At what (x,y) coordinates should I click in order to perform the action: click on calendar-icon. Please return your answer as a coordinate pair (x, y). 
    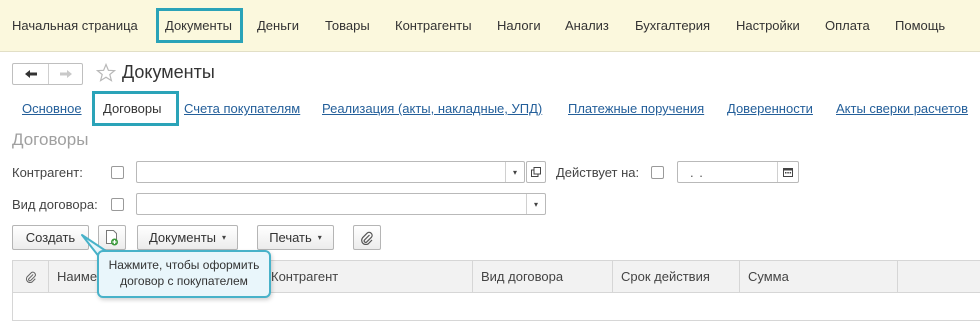
    Looking at the image, I should click on (788, 172).